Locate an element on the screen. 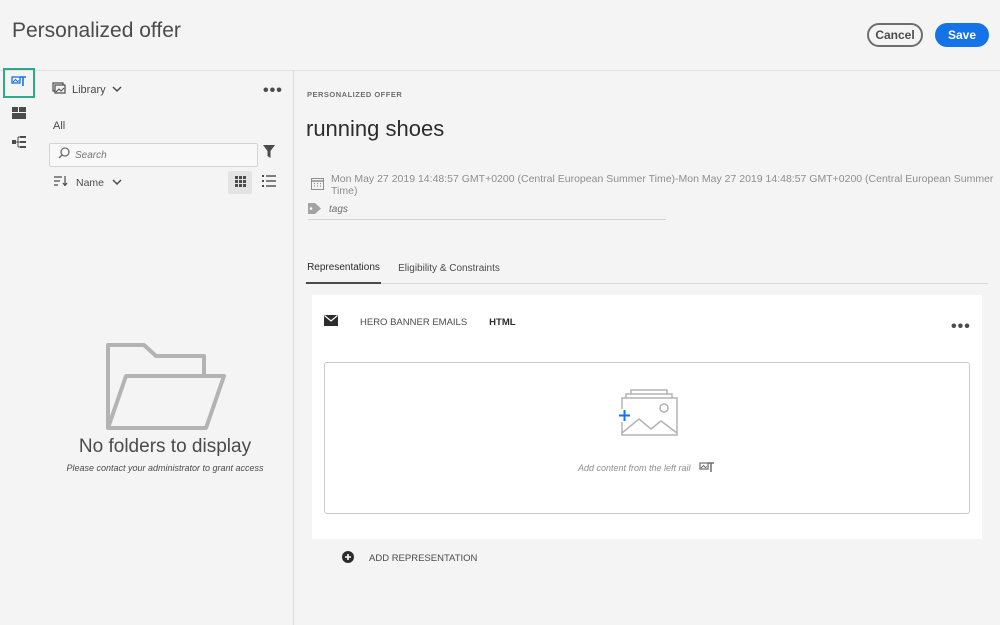 Image resolution: width=1000 pixels, height=625 pixels. grid-view-button is located at coordinates (240, 182).